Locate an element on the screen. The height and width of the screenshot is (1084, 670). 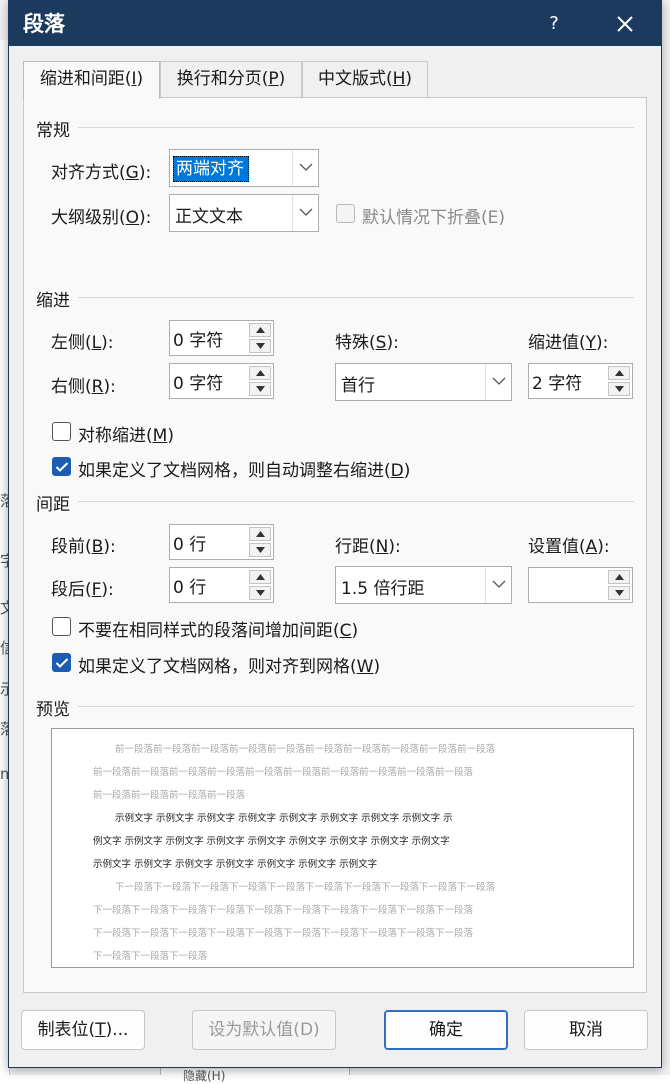
indent-right-spinner: 0 字符 is located at coordinates (221, 381).